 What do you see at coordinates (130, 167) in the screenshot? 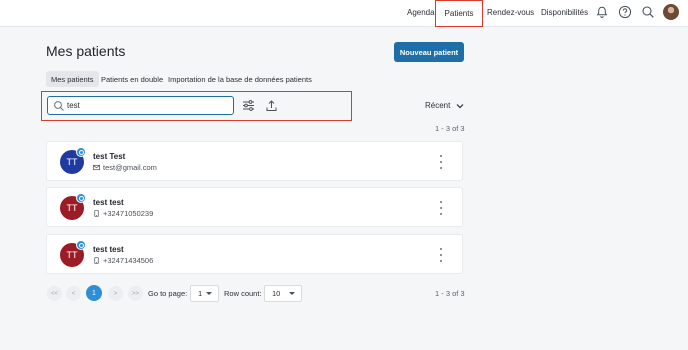
I see `patient-email: test@gmail.com` at bounding box center [130, 167].